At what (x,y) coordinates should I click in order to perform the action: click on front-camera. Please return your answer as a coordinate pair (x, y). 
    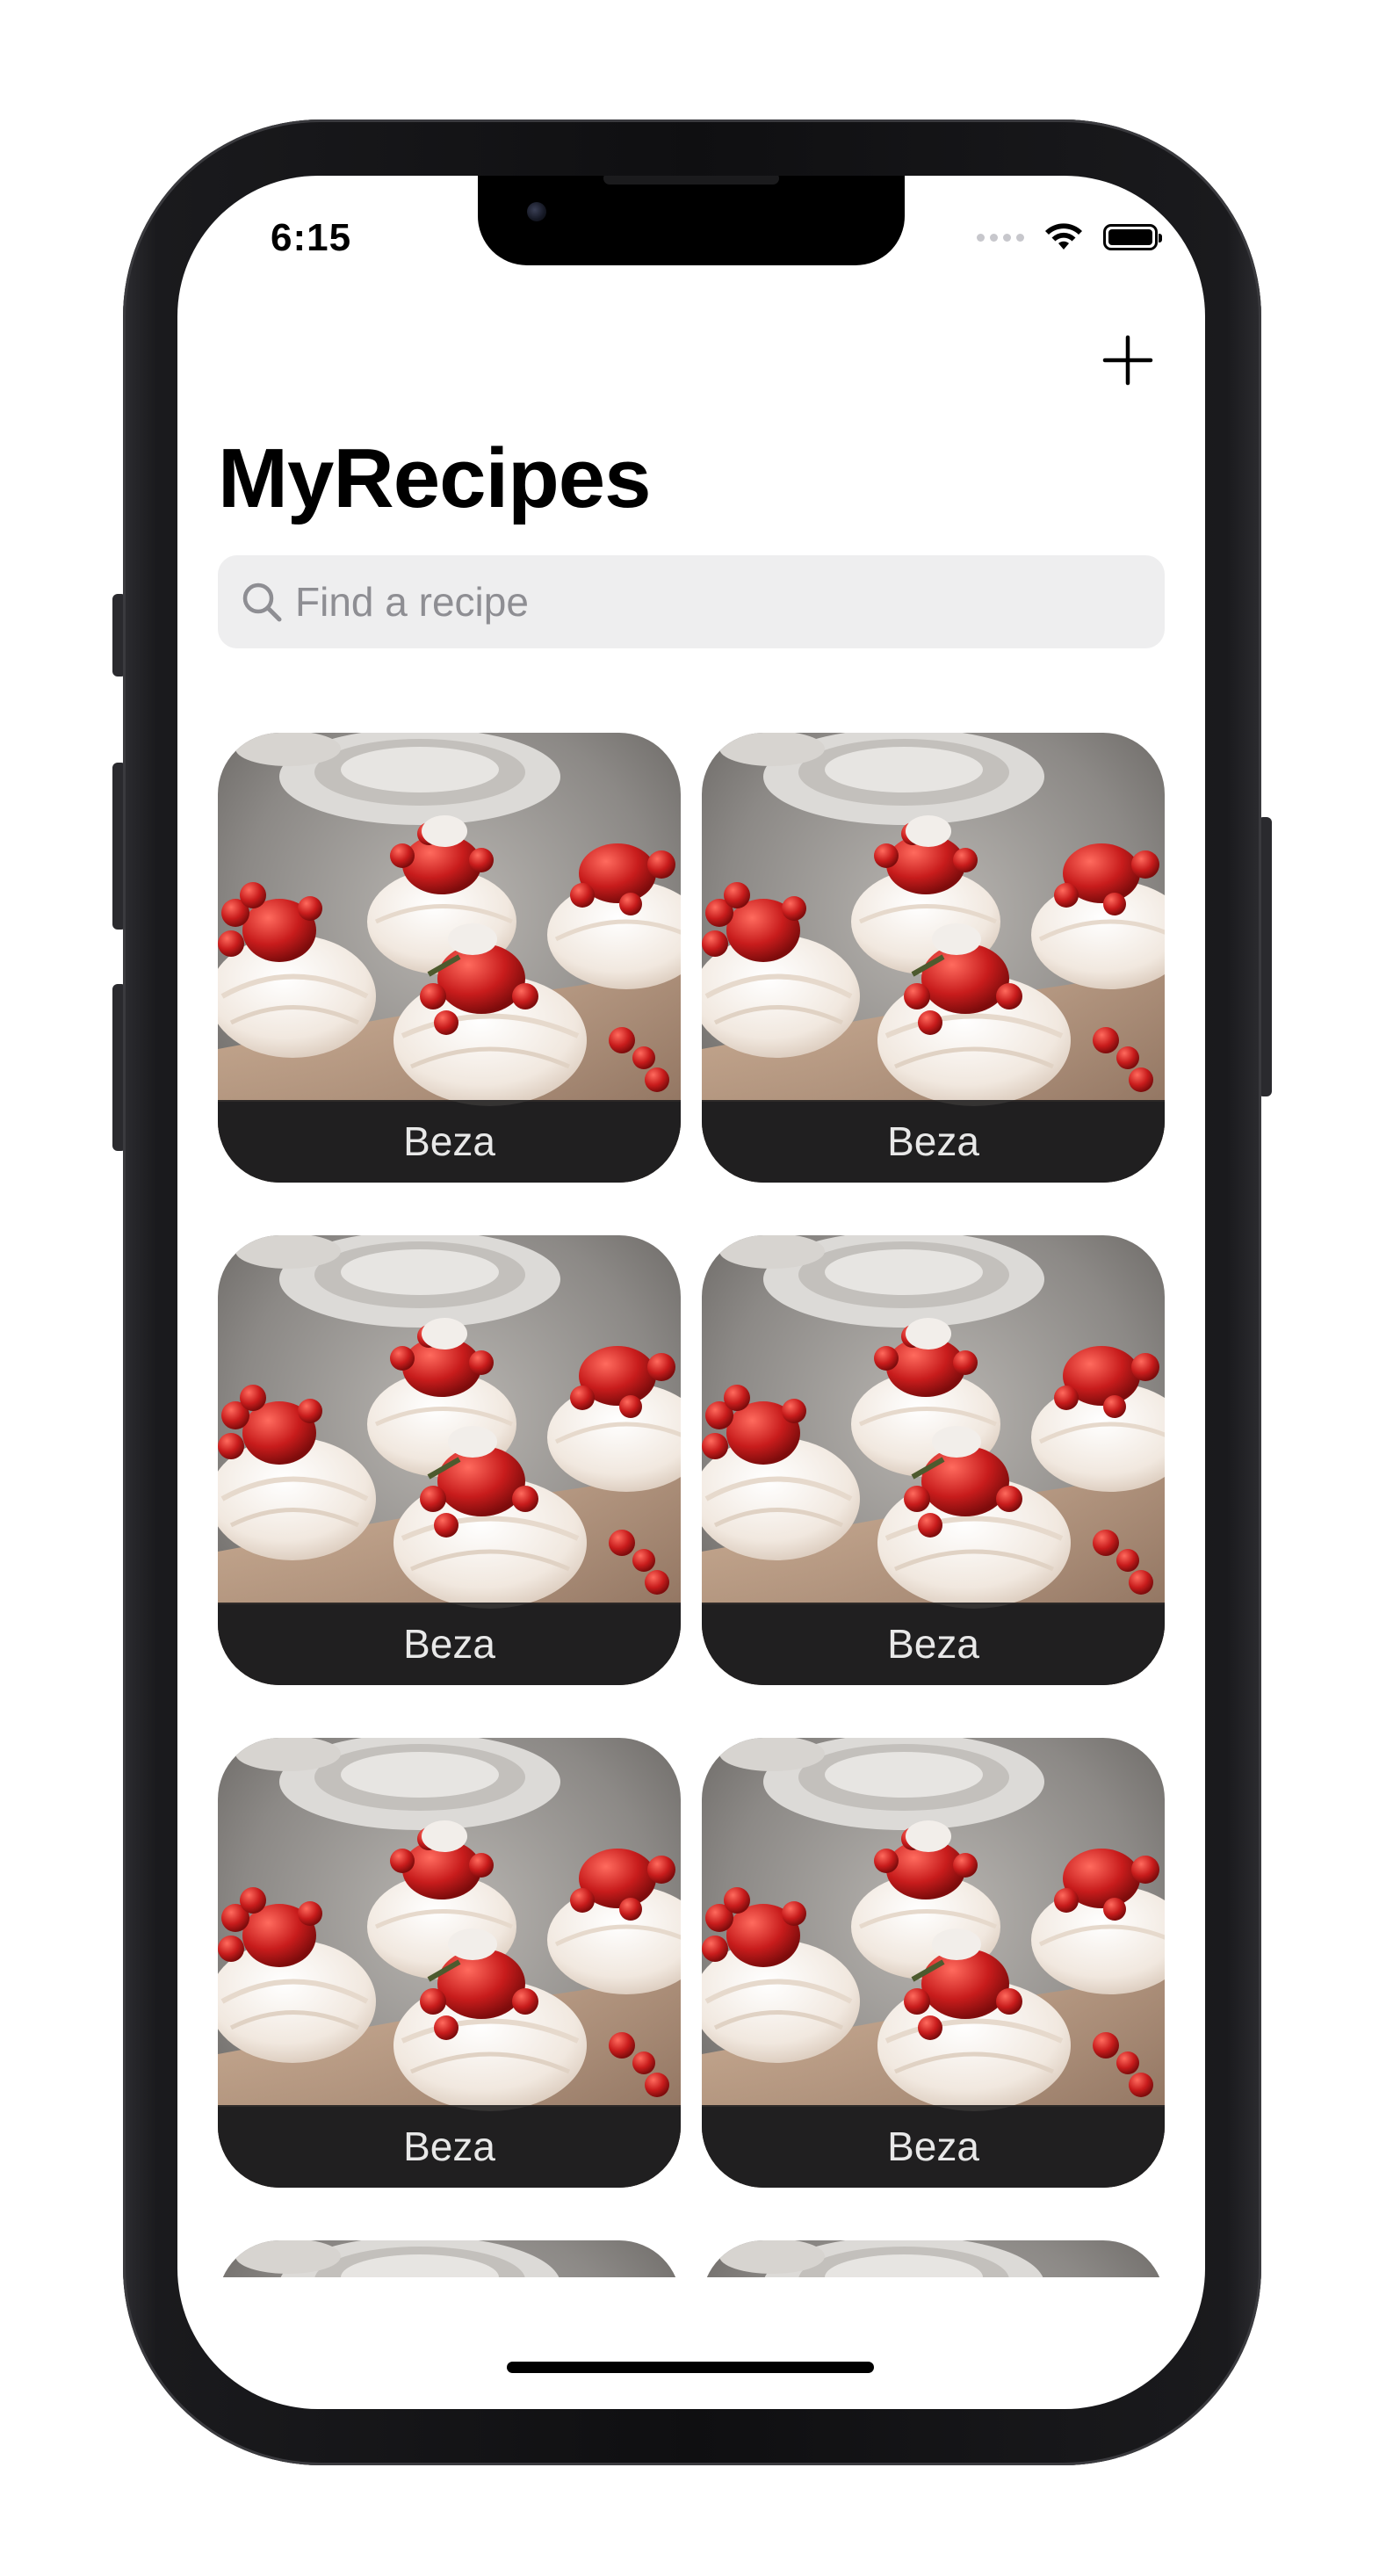
    Looking at the image, I should click on (536, 211).